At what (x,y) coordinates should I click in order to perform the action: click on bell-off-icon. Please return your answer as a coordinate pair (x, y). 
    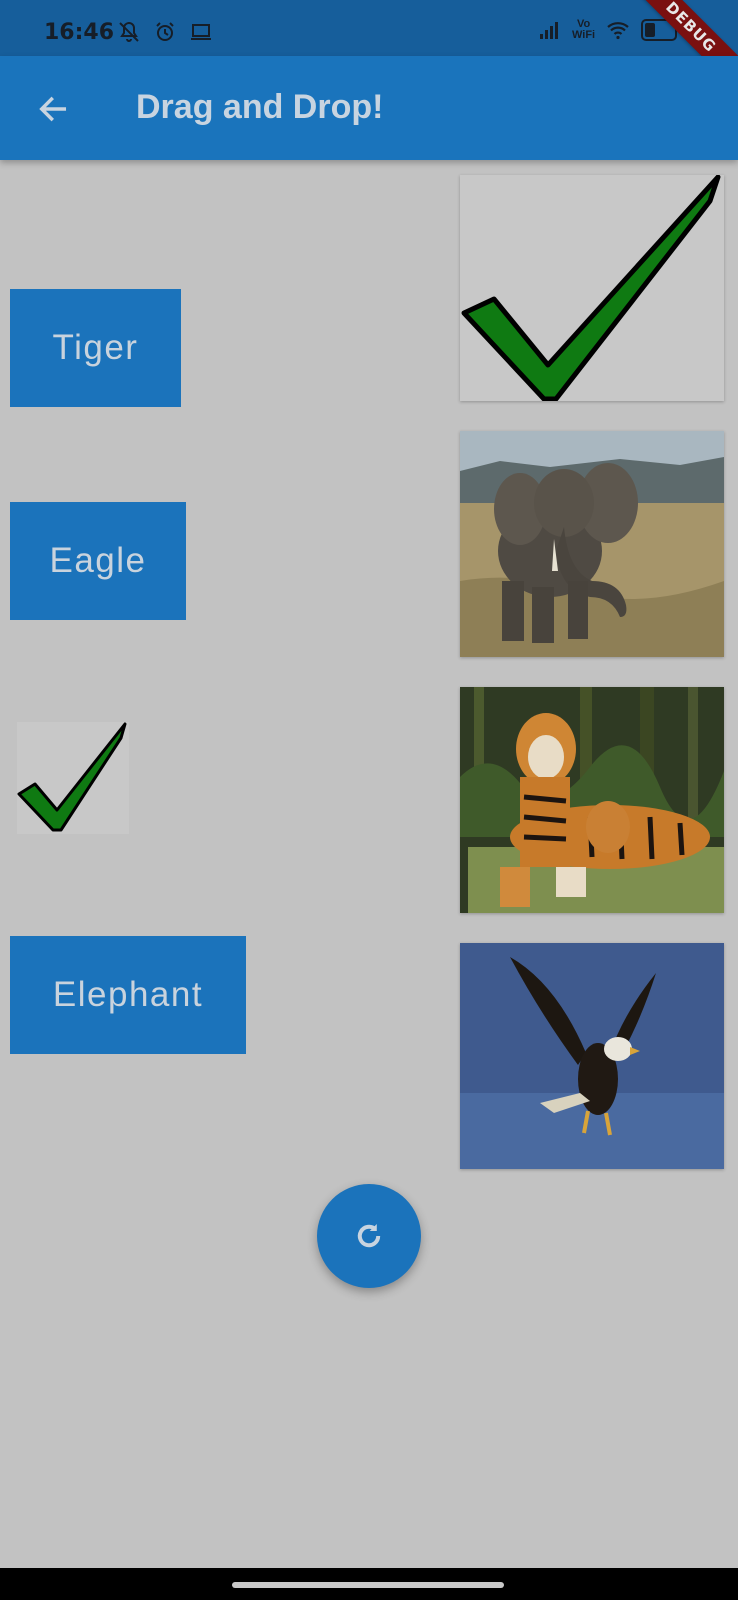
    Looking at the image, I should click on (129, 31).